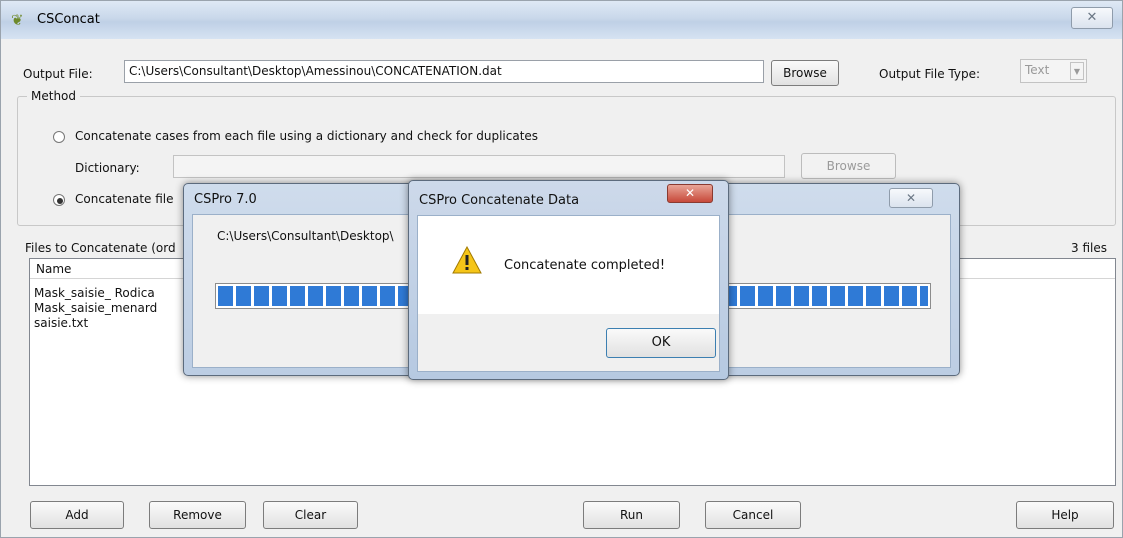  I want to click on run-button: Run, so click(631, 515).